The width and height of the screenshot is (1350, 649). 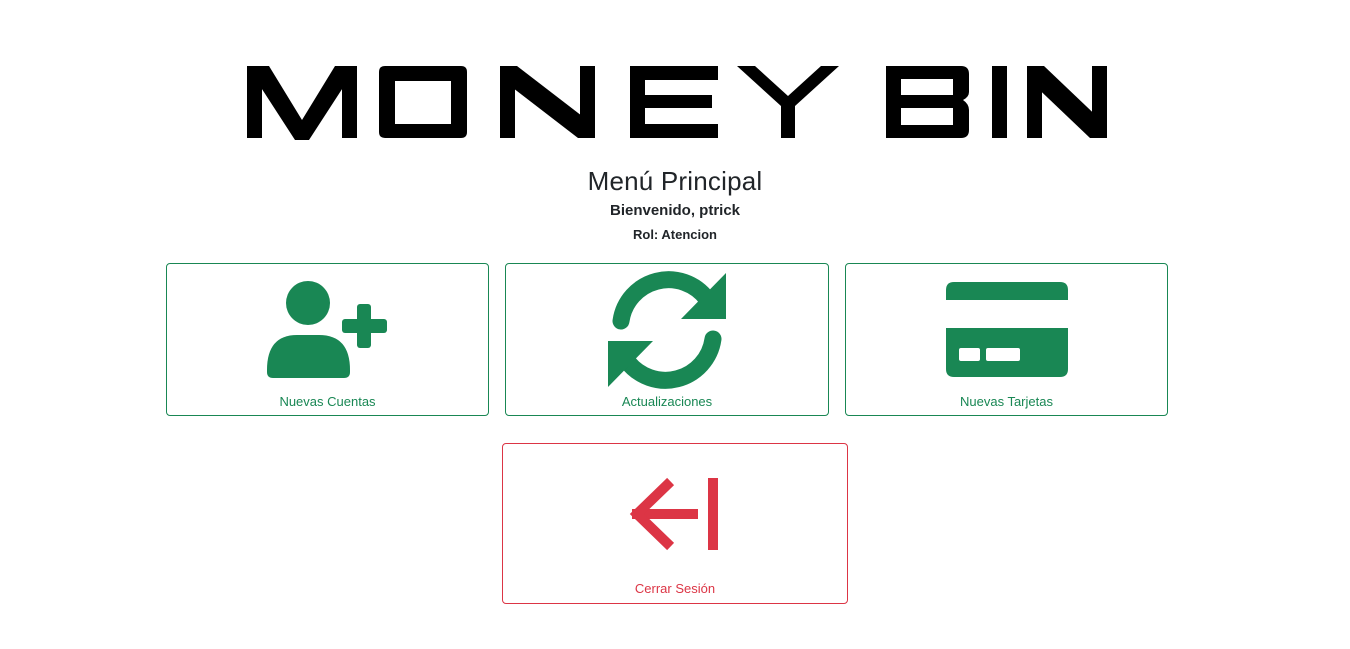 What do you see at coordinates (667, 401) in the screenshot?
I see `actualizaciones-label: Actualizaciones` at bounding box center [667, 401].